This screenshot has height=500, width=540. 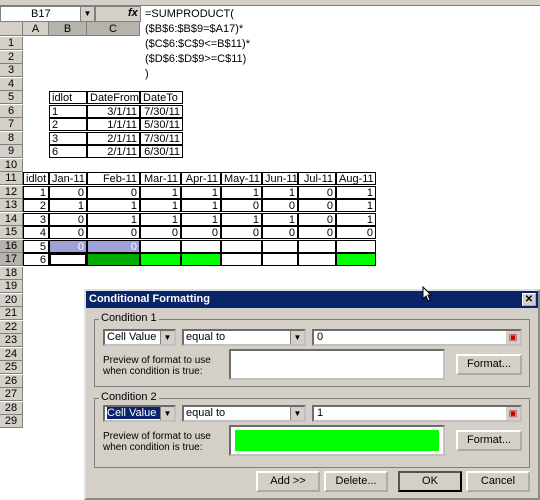 What do you see at coordinates (11, 138) in the screenshot?
I see `row-header-8: 8` at bounding box center [11, 138].